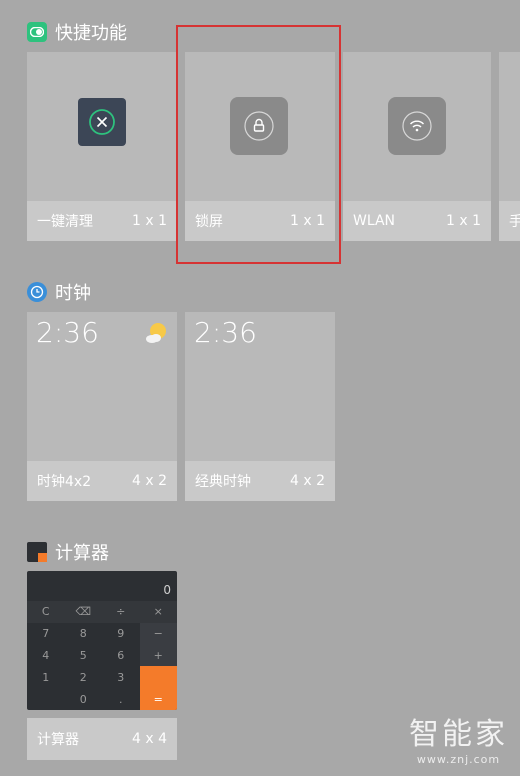 The height and width of the screenshot is (776, 520). Describe the element at coordinates (121, 655) in the screenshot. I see `calc-key-6: 6` at that location.